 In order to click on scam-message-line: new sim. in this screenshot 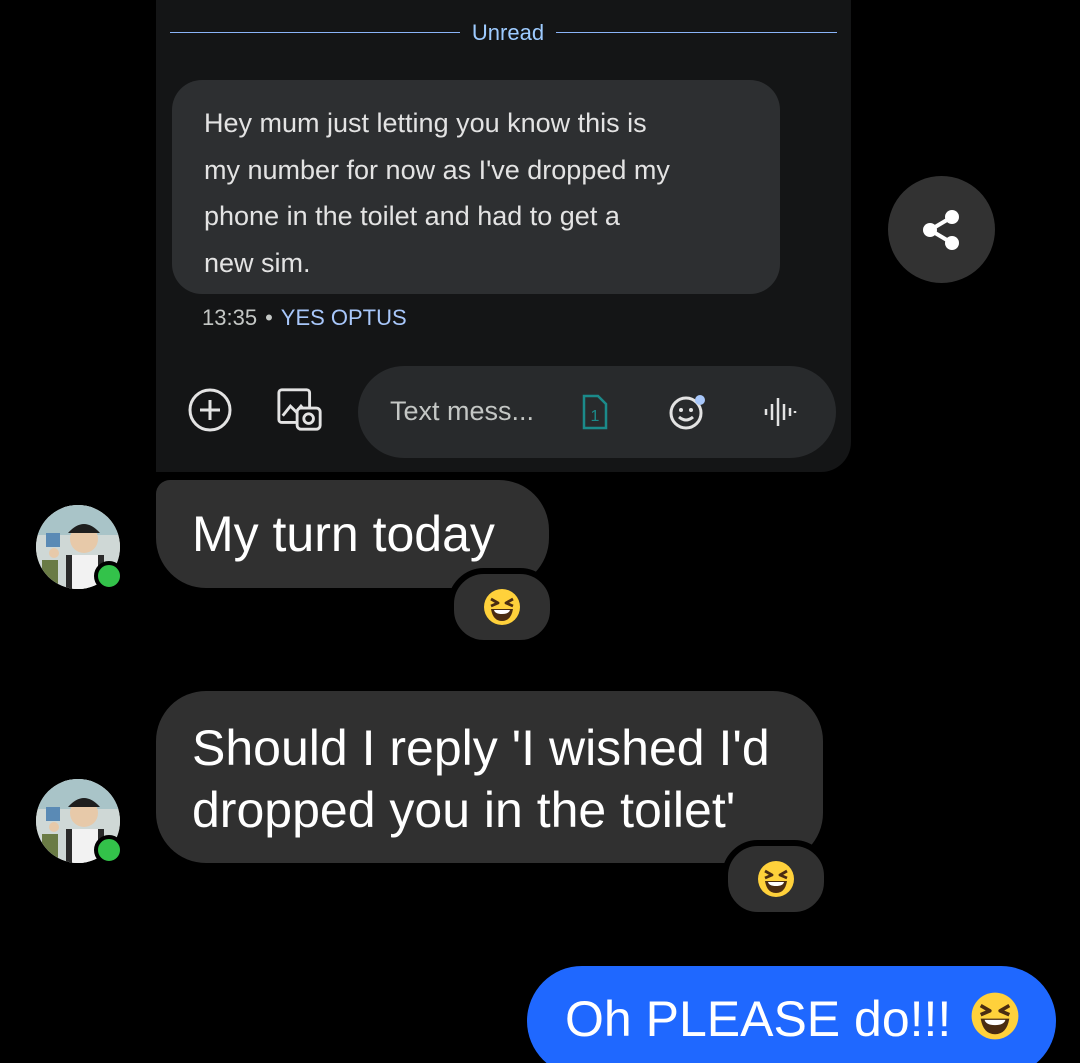, I will do `click(257, 262)`.